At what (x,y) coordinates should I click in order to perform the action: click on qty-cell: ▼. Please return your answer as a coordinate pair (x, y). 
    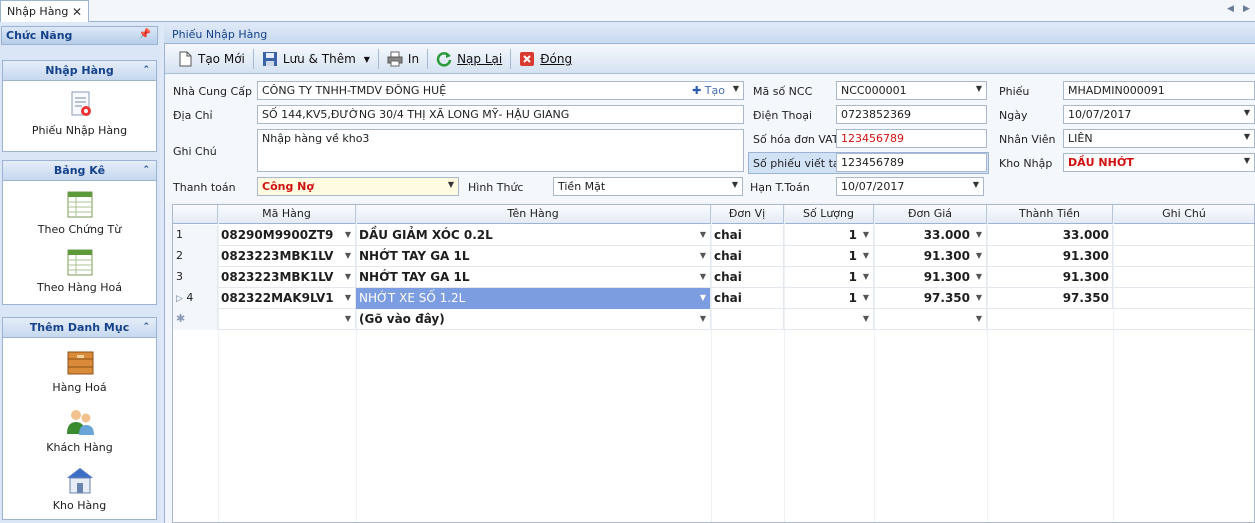
    Looking at the image, I should click on (829, 319).